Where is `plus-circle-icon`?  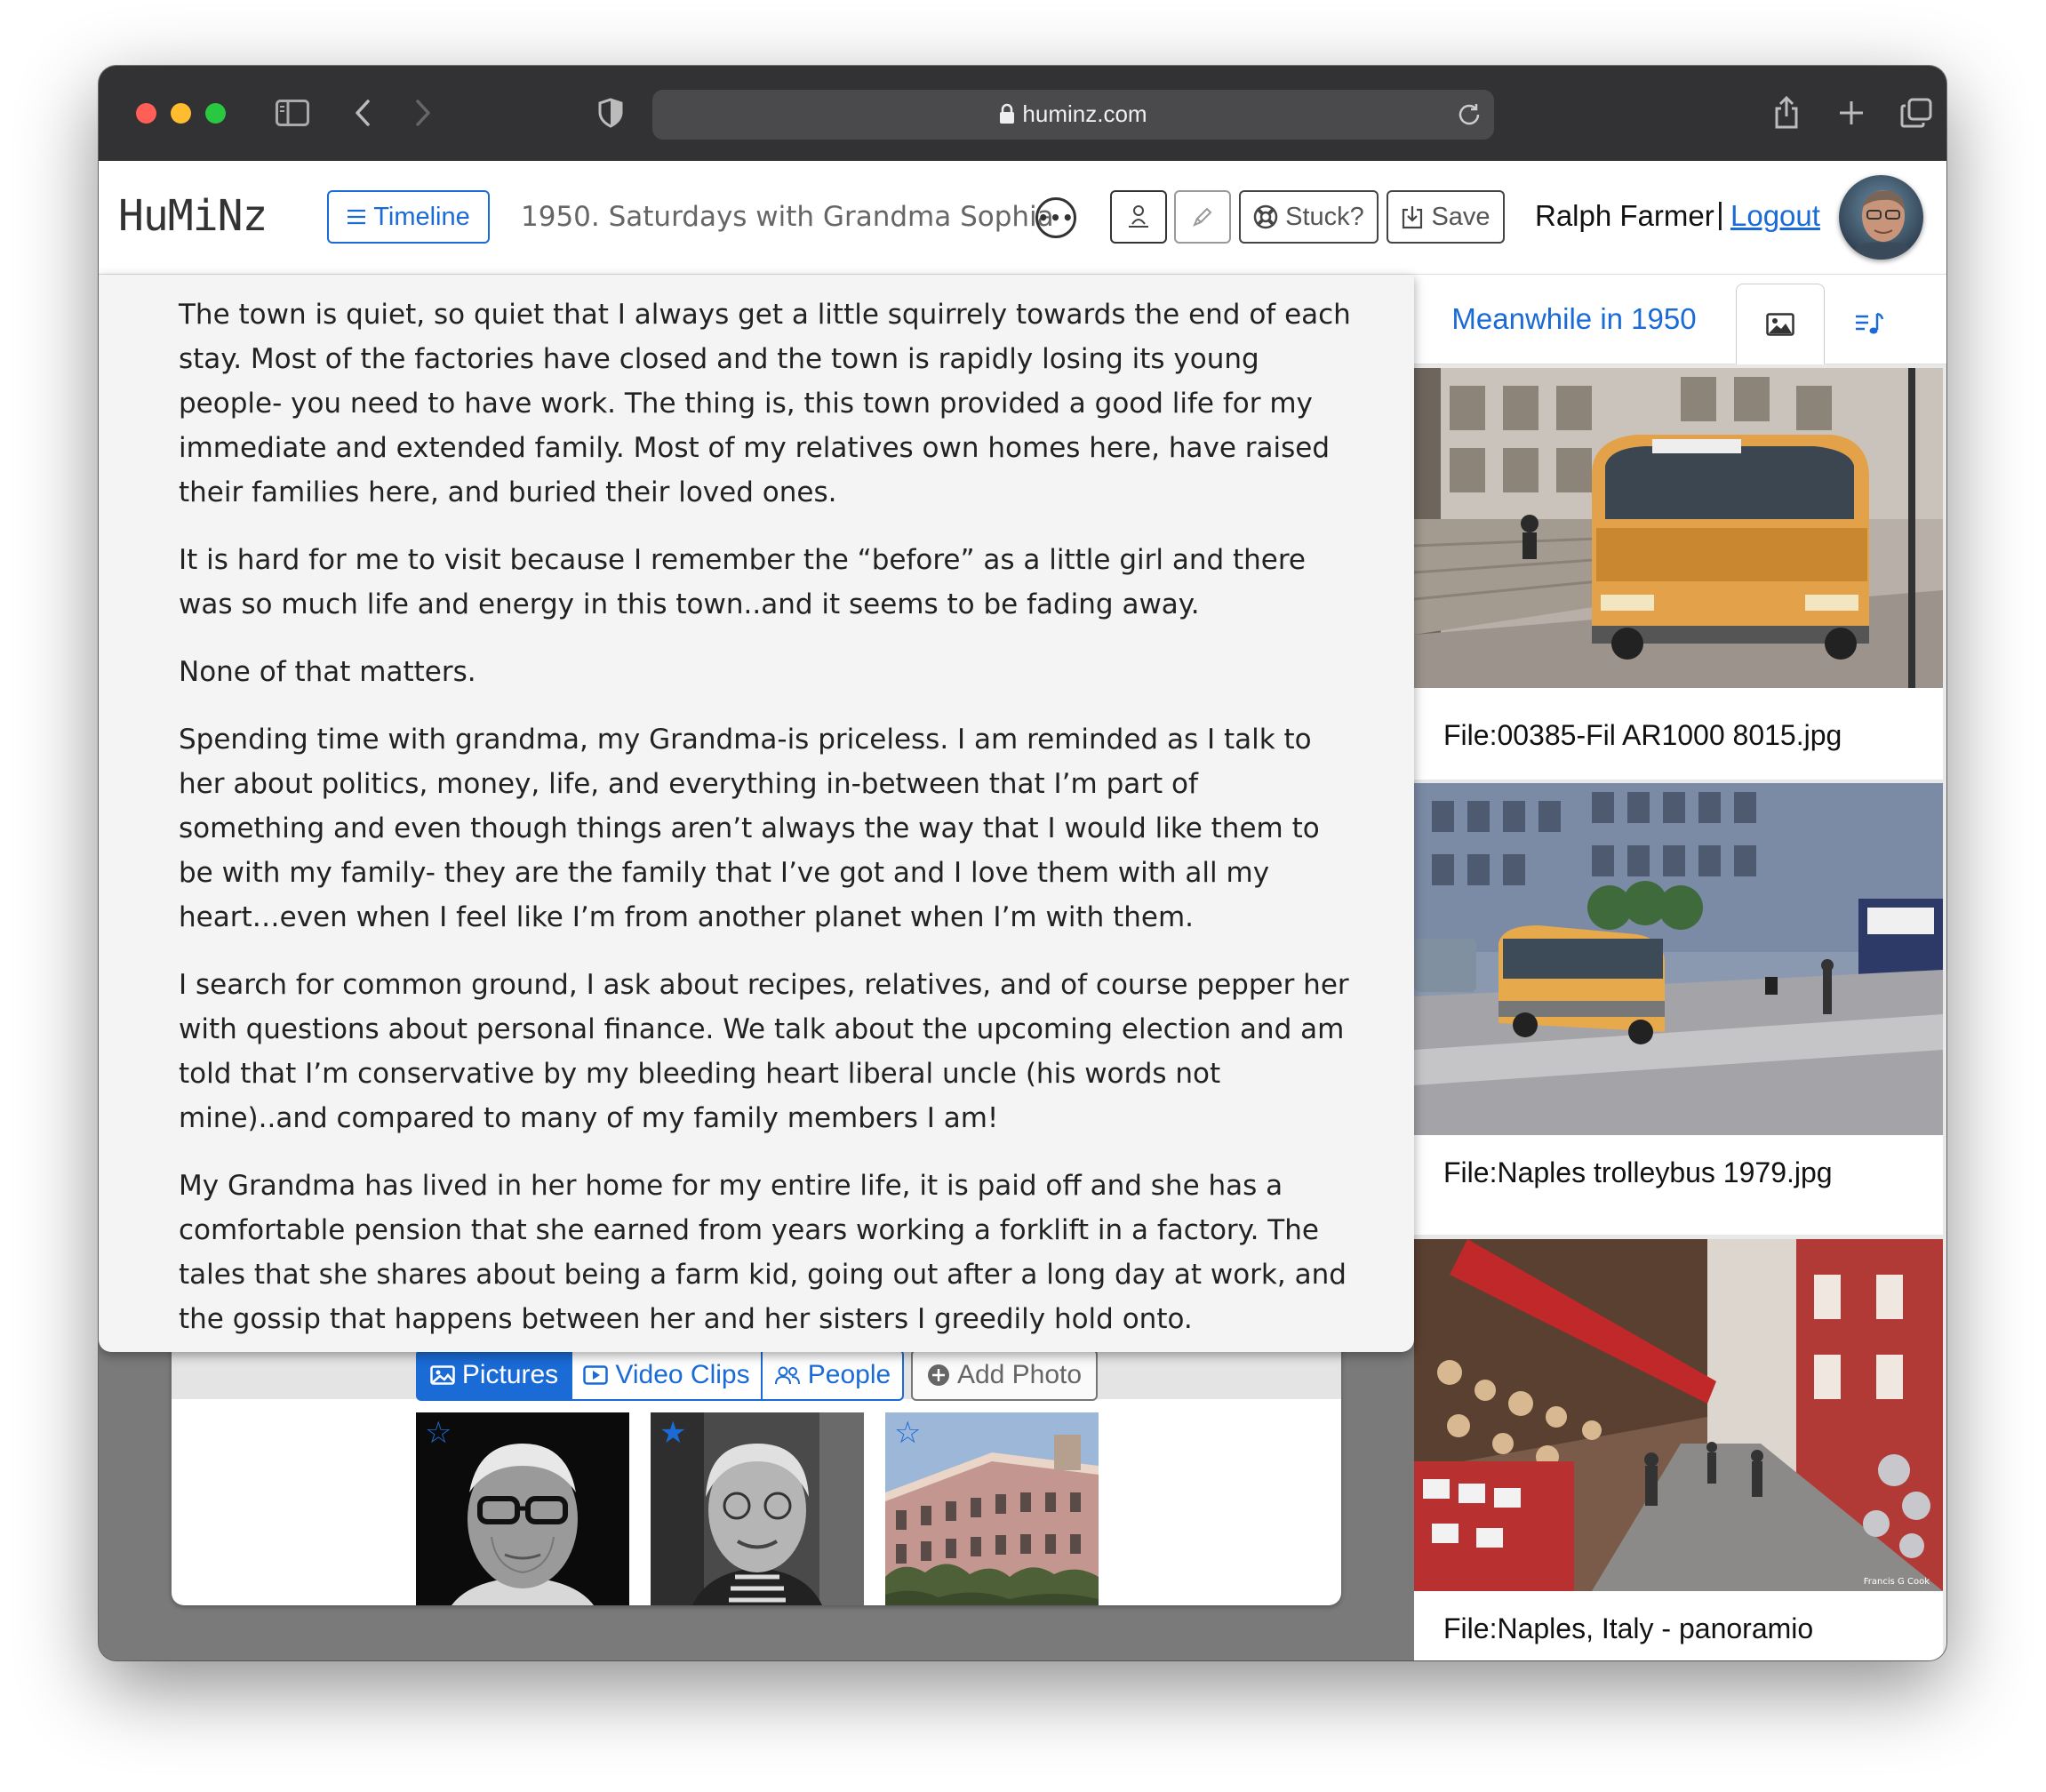 plus-circle-icon is located at coordinates (938, 1375).